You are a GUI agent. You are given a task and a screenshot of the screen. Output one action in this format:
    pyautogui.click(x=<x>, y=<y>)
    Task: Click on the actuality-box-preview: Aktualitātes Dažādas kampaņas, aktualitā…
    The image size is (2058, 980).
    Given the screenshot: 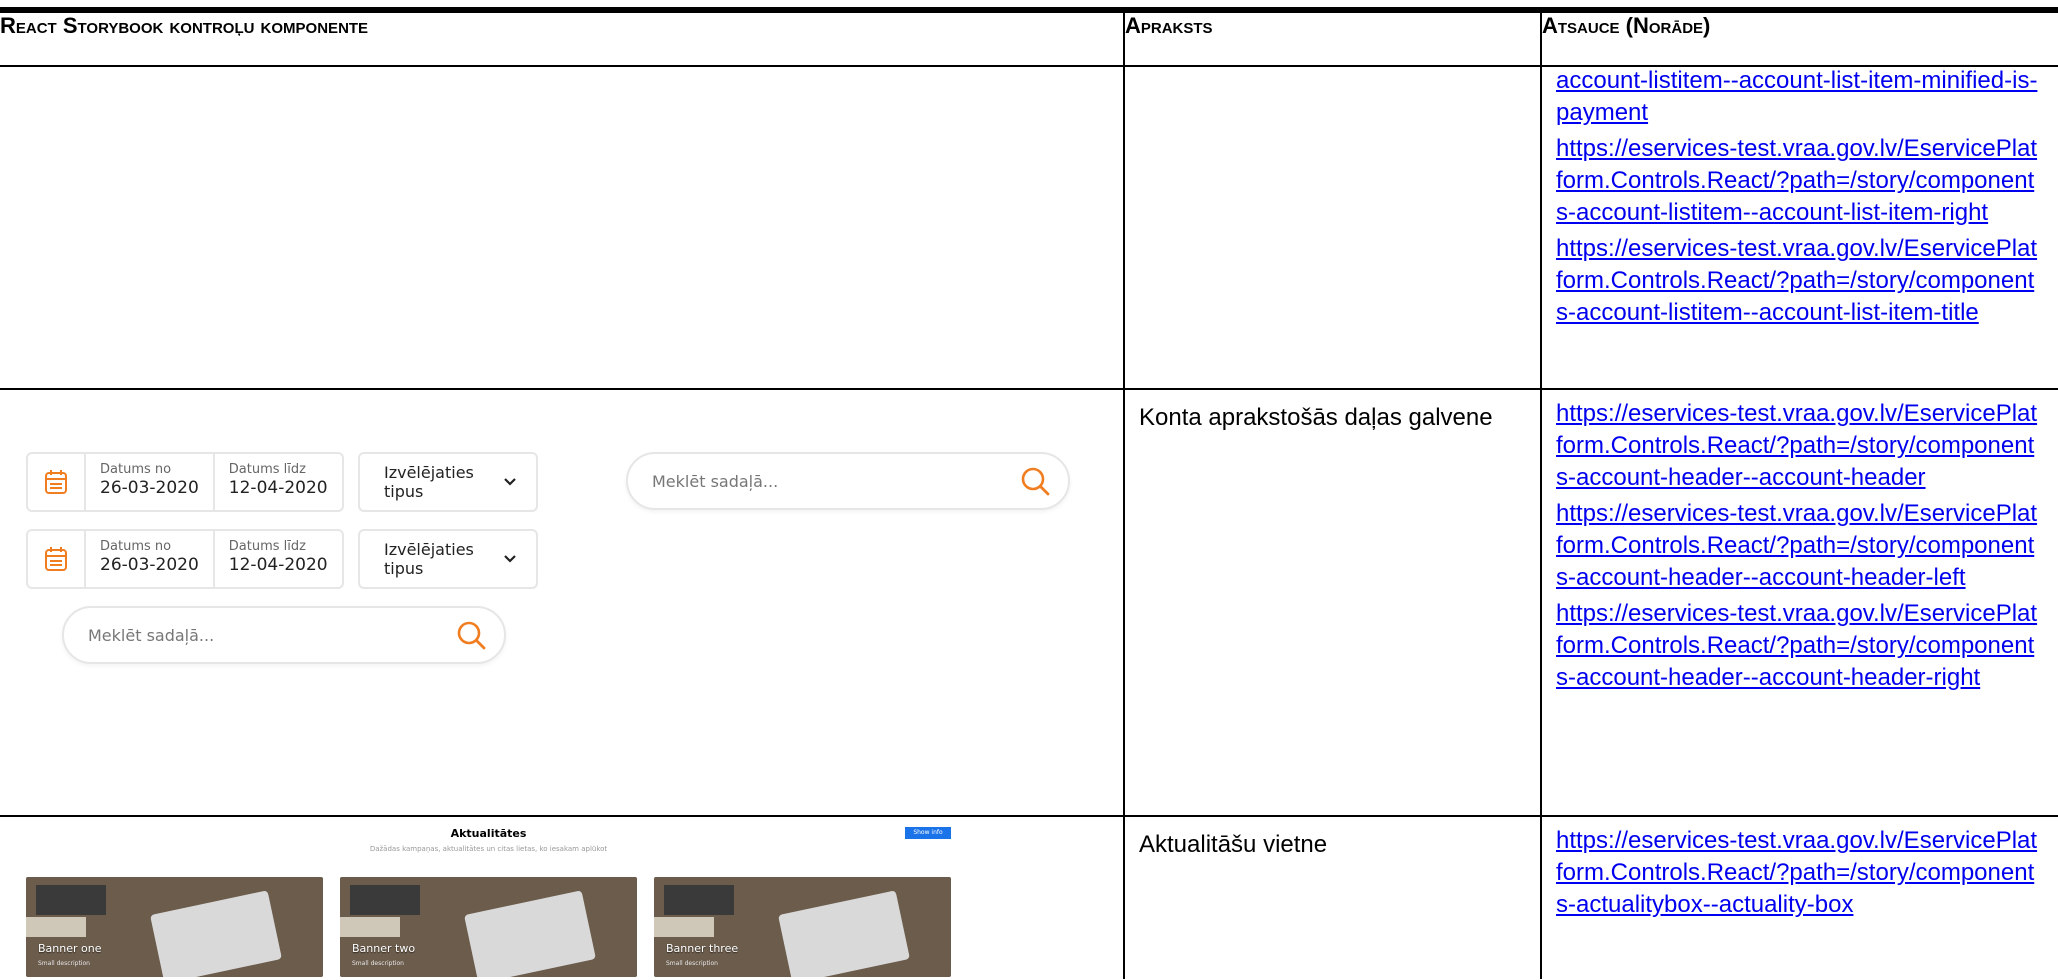 What is the action you would take?
    pyautogui.click(x=561, y=898)
    